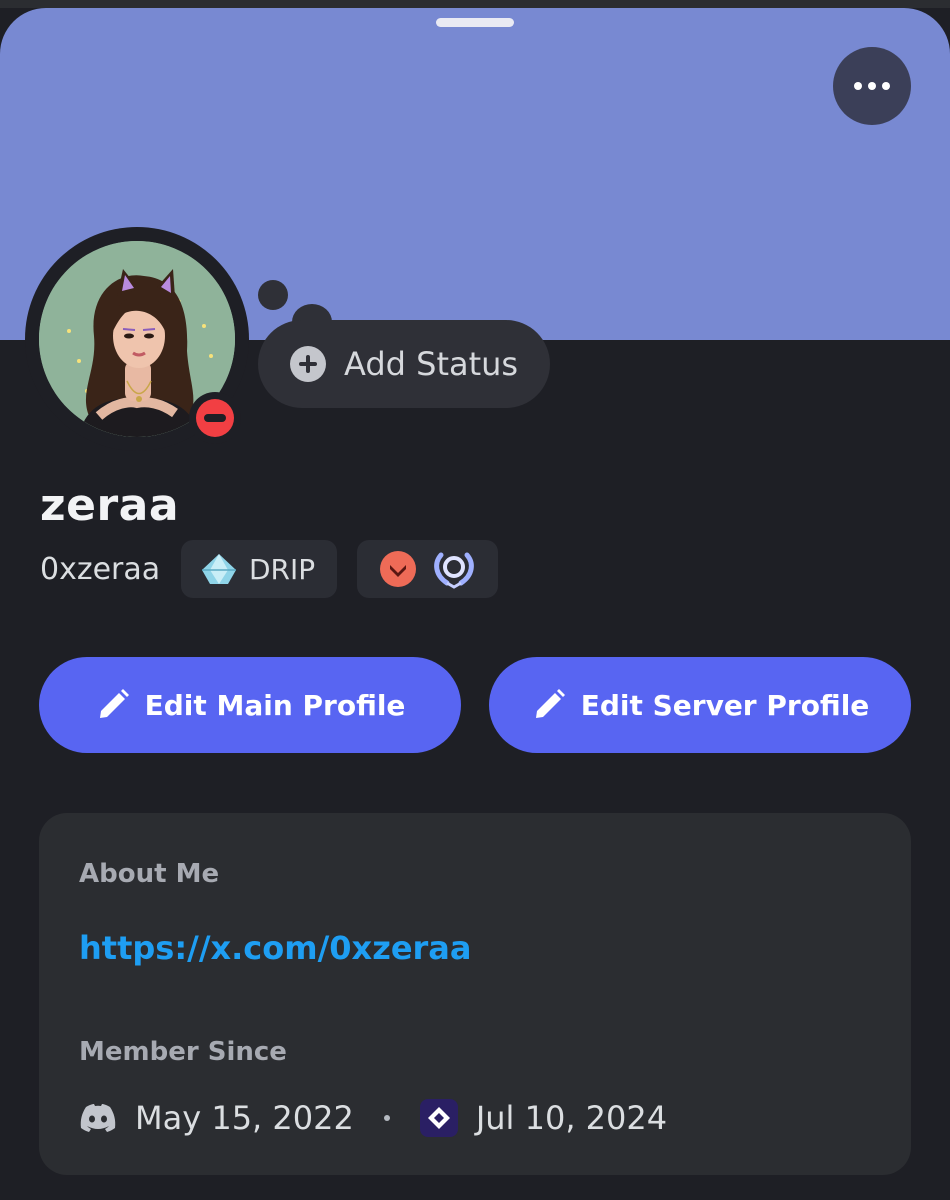 The height and width of the screenshot is (1200, 950). I want to click on username: 0xzeraa, so click(100, 569).